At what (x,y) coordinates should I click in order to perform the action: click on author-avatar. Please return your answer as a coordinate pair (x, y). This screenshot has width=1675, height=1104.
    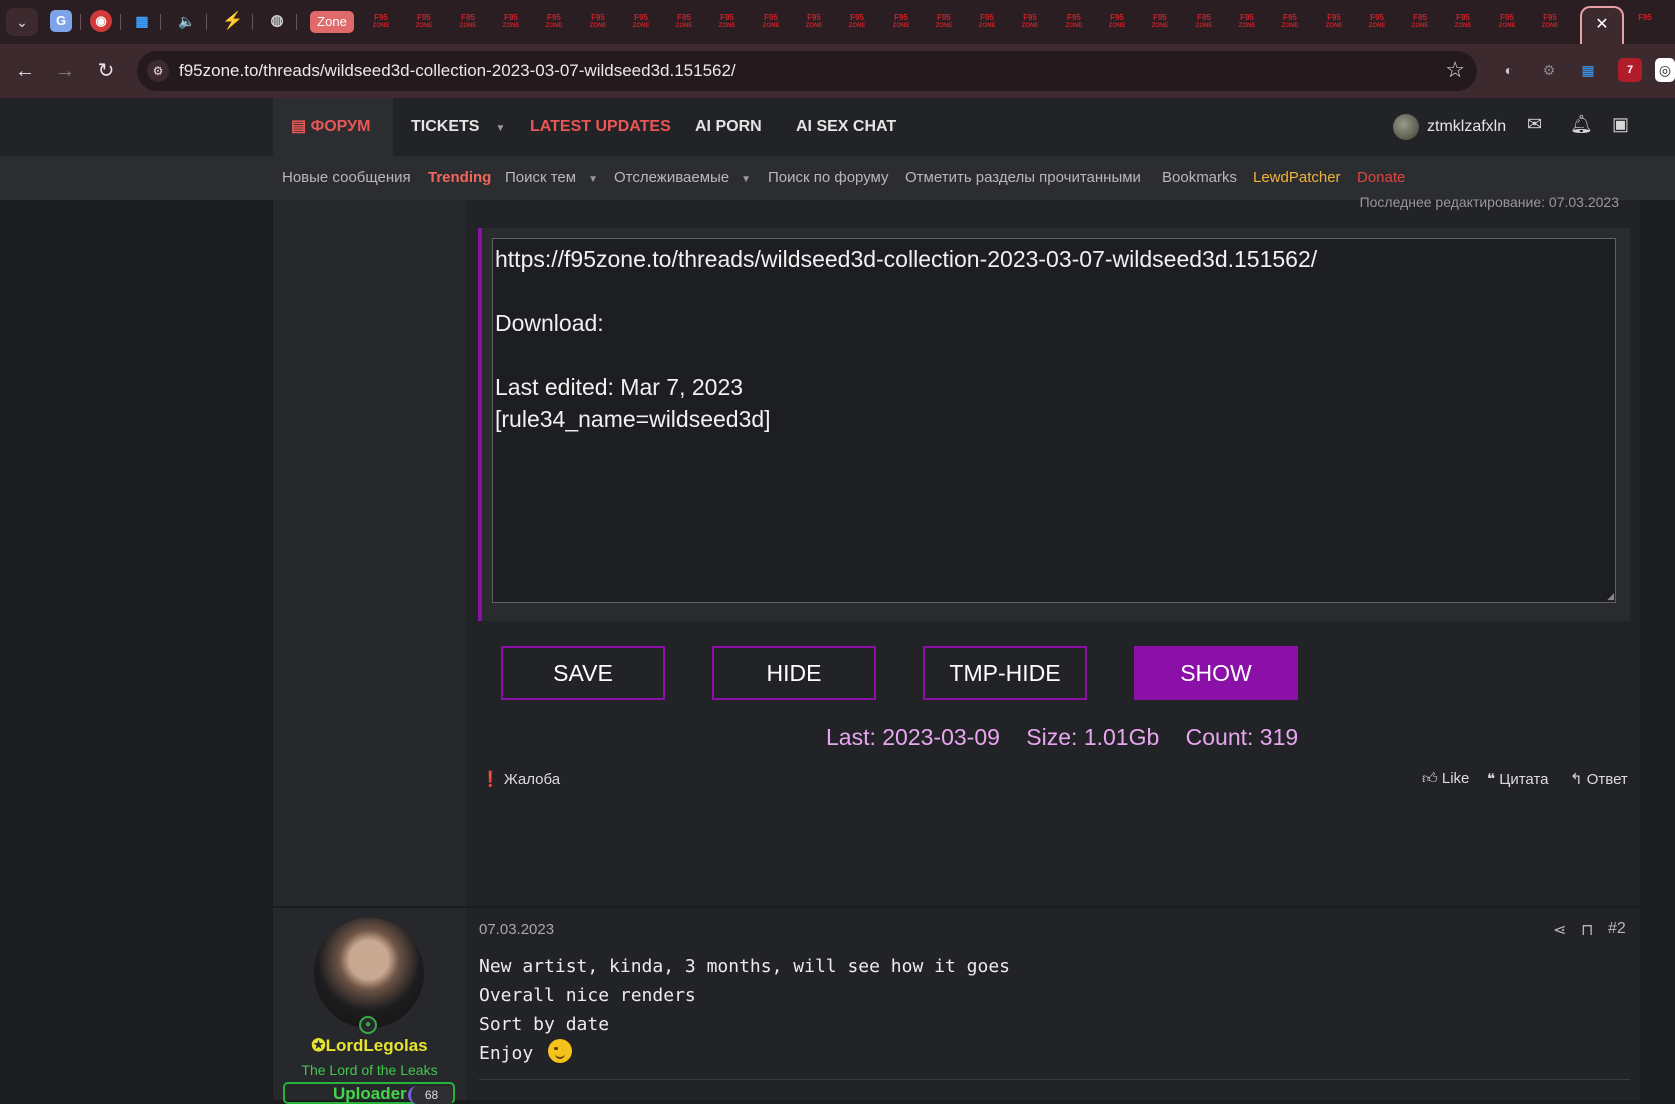
    Looking at the image, I should click on (369, 973).